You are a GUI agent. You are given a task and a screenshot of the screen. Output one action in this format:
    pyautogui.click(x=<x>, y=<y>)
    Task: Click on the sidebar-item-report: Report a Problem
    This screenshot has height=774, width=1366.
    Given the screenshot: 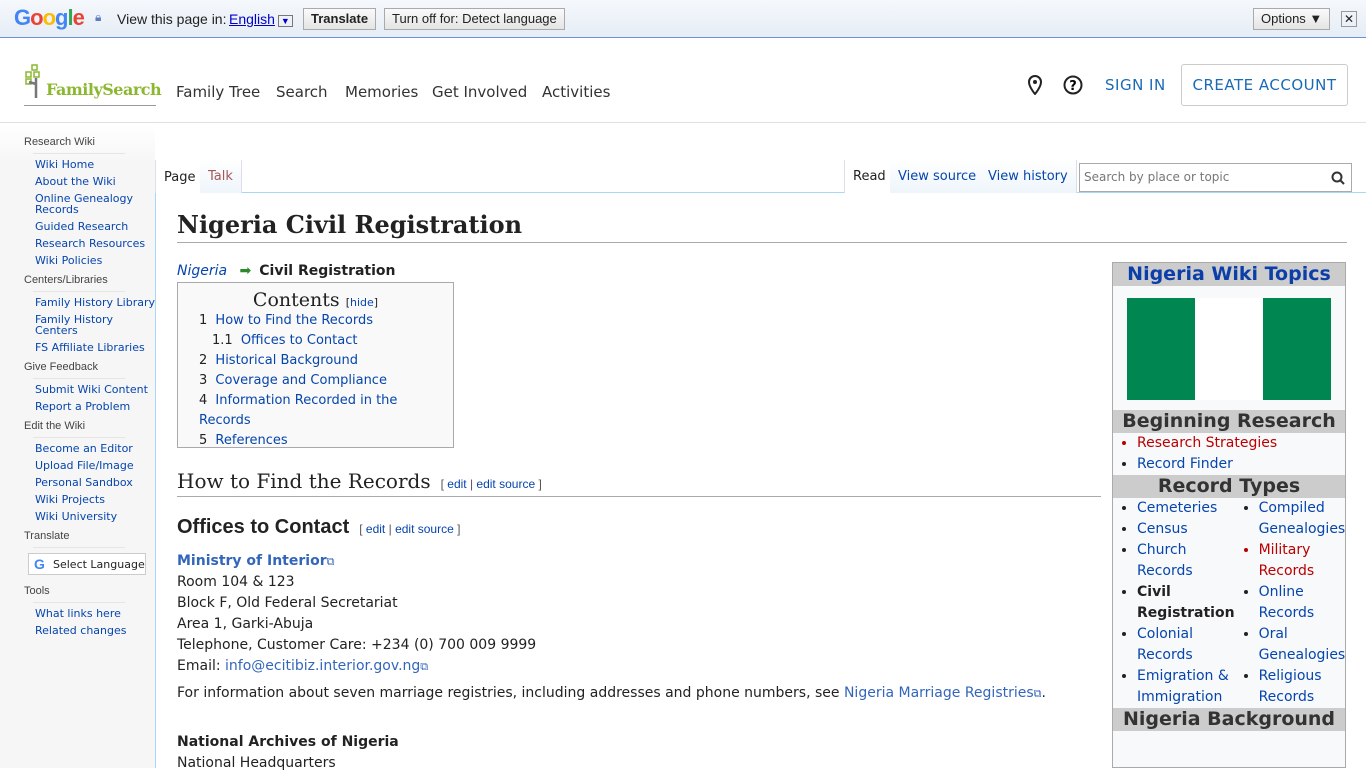 What is the action you would take?
    pyautogui.click(x=95, y=406)
    